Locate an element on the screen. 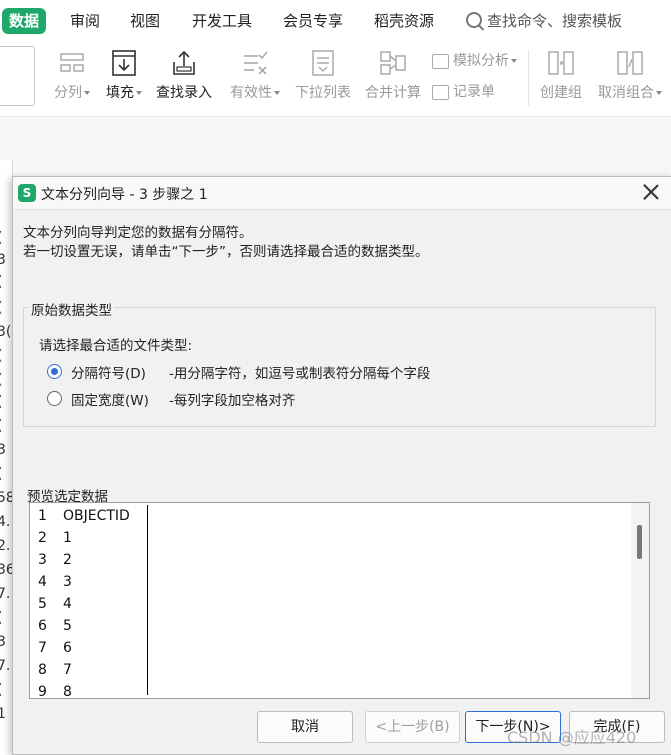 Image resolution: width=671 pixels, height=755 pixels. prev-step-button: <上一步(B) is located at coordinates (412, 727).